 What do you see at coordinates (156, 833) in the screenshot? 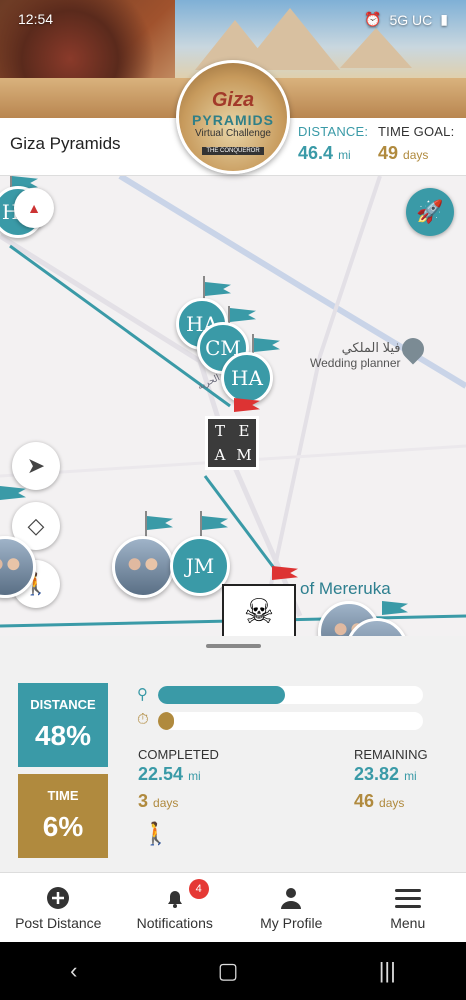
I see `walking-person-icon: 🚶` at bounding box center [156, 833].